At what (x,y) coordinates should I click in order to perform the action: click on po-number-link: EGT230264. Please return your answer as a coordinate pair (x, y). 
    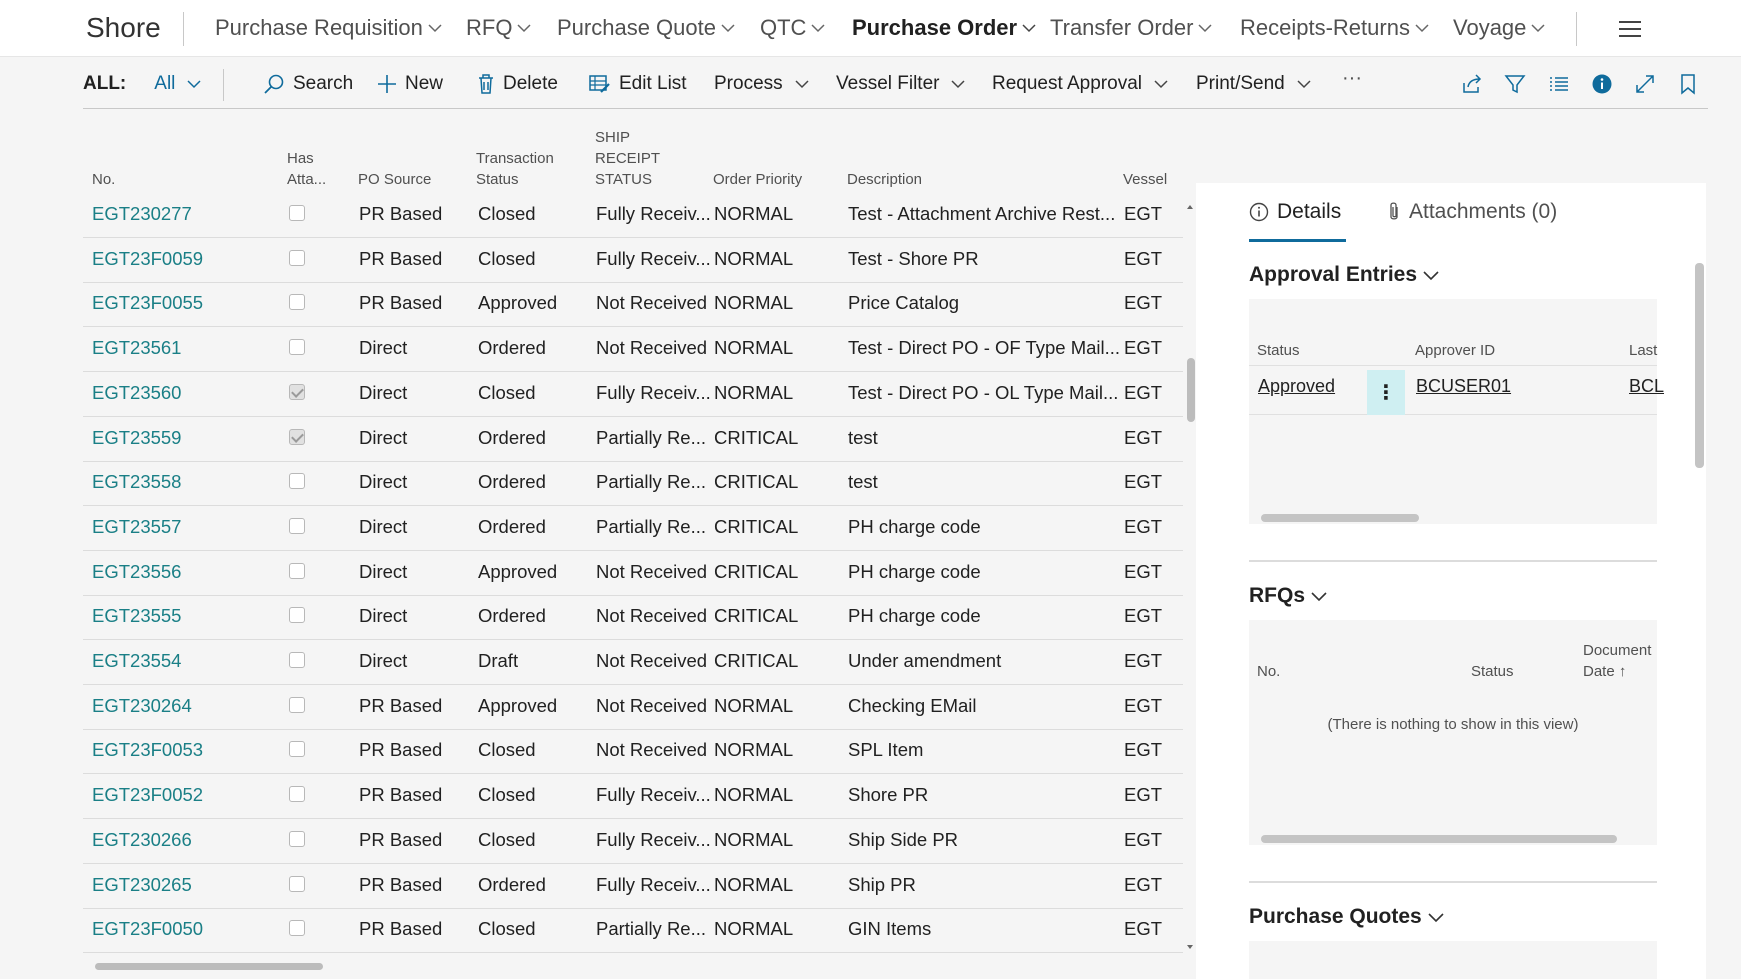
    Looking at the image, I should click on (142, 706).